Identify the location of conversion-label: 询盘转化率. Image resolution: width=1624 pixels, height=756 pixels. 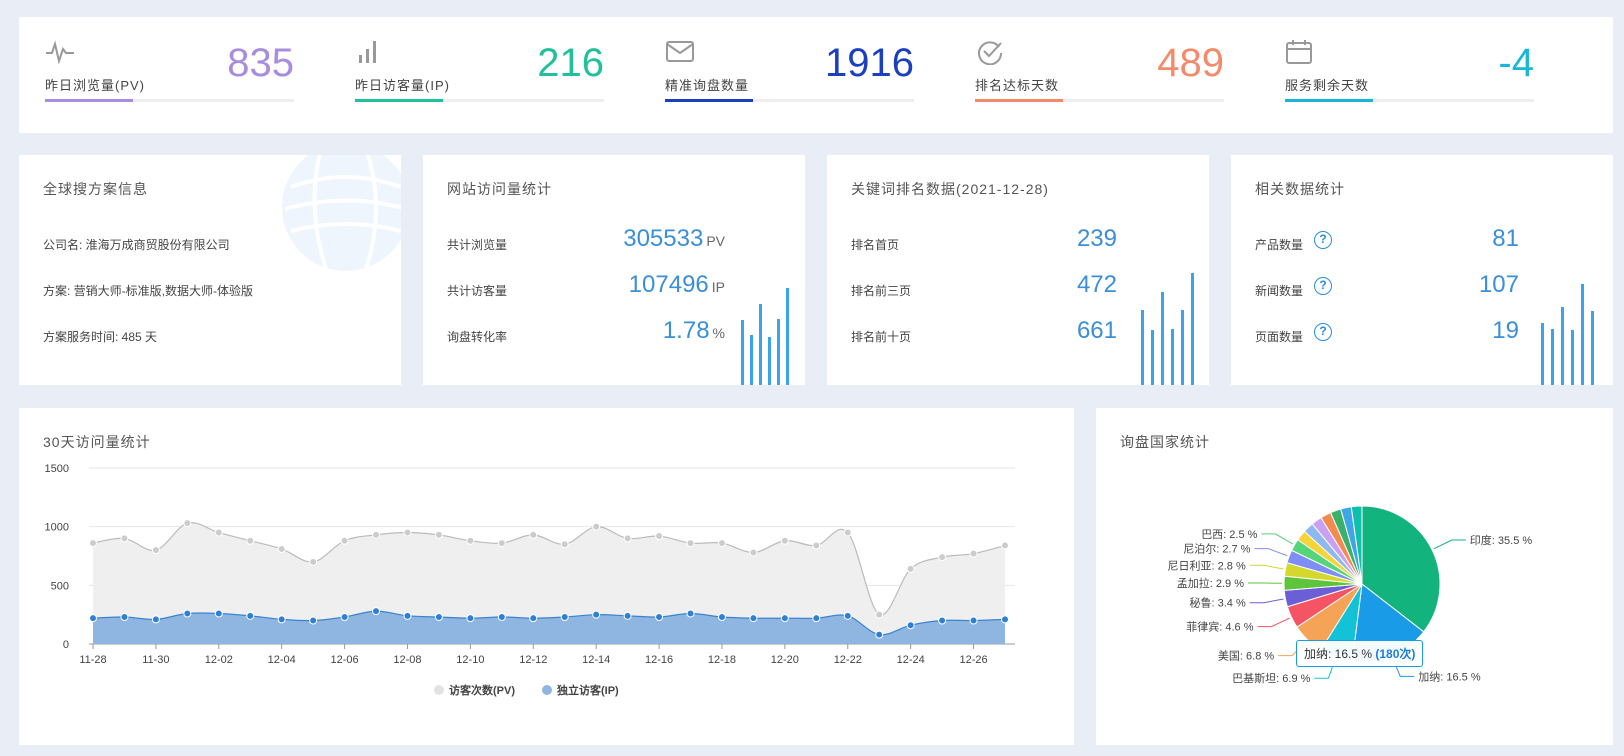
(477, 337).